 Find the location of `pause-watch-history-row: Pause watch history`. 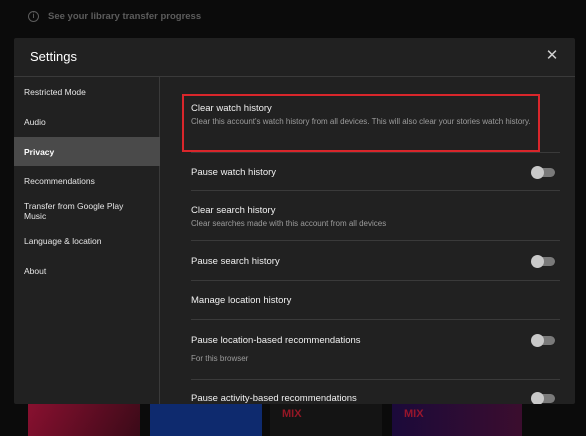

pause-watch-history-row: Pause watch history is located at coordinates (375, 174).